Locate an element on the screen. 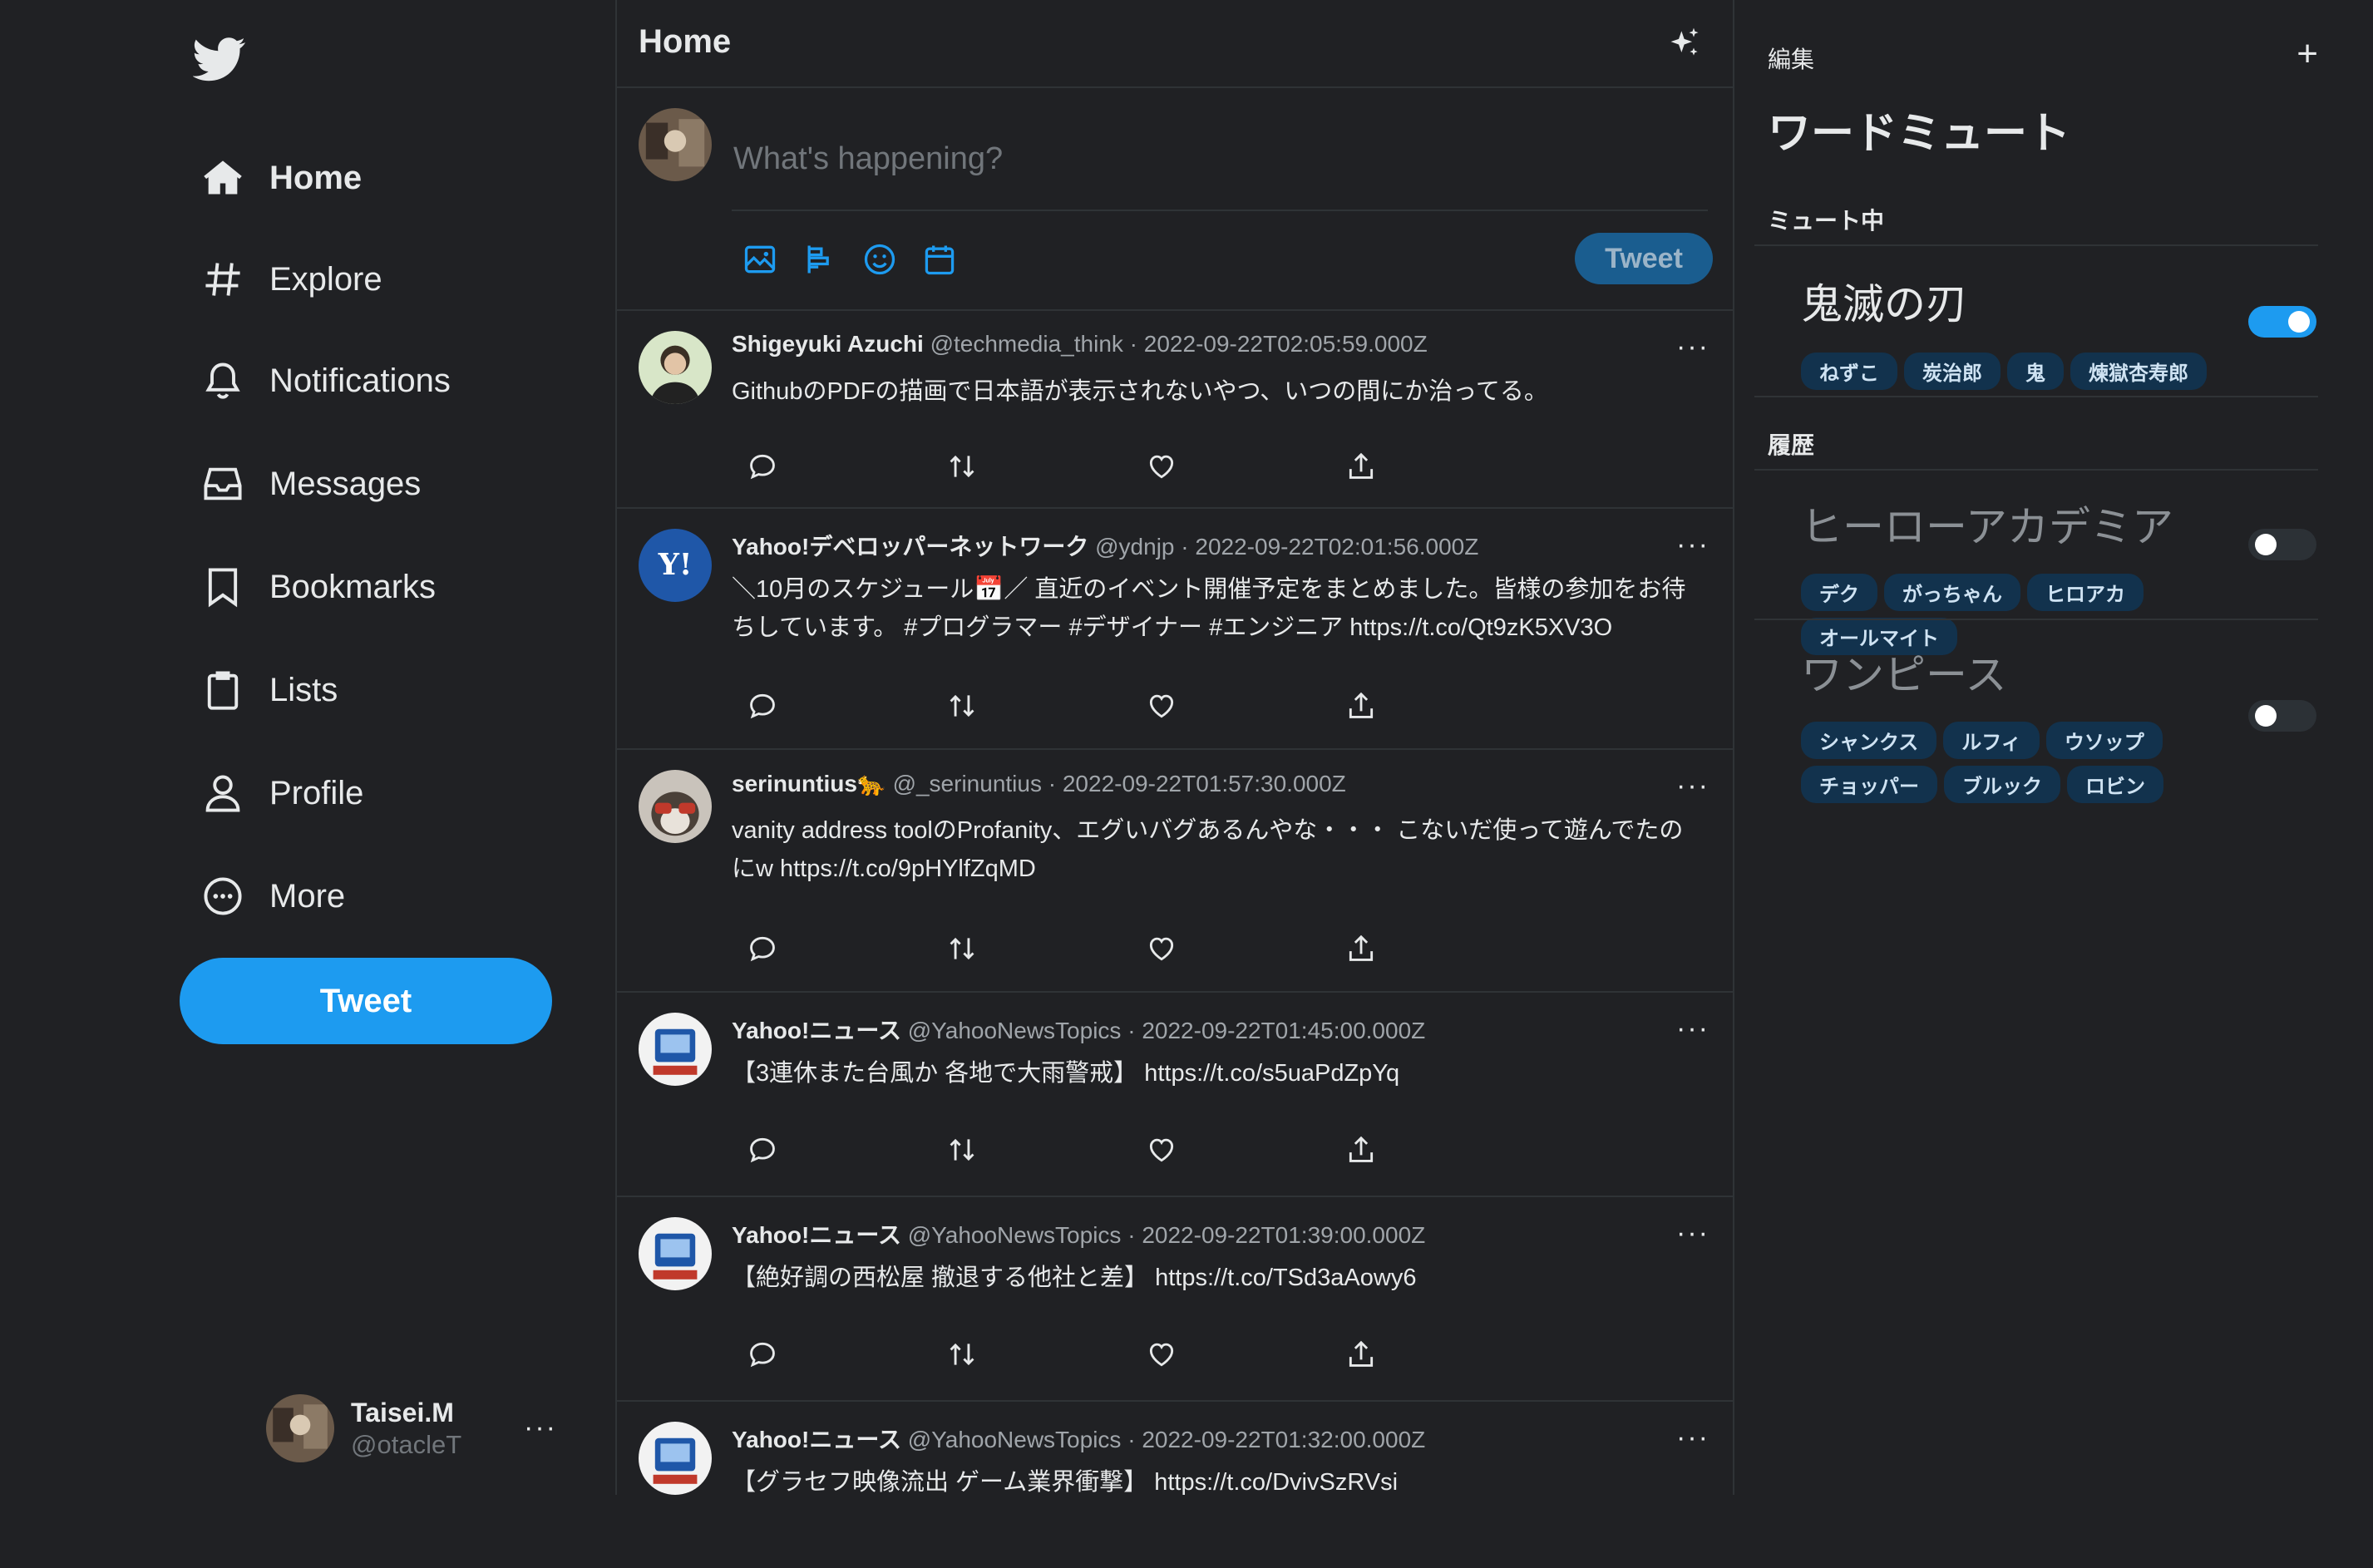  nav-item-more: More is located at coordinates (273, 896).